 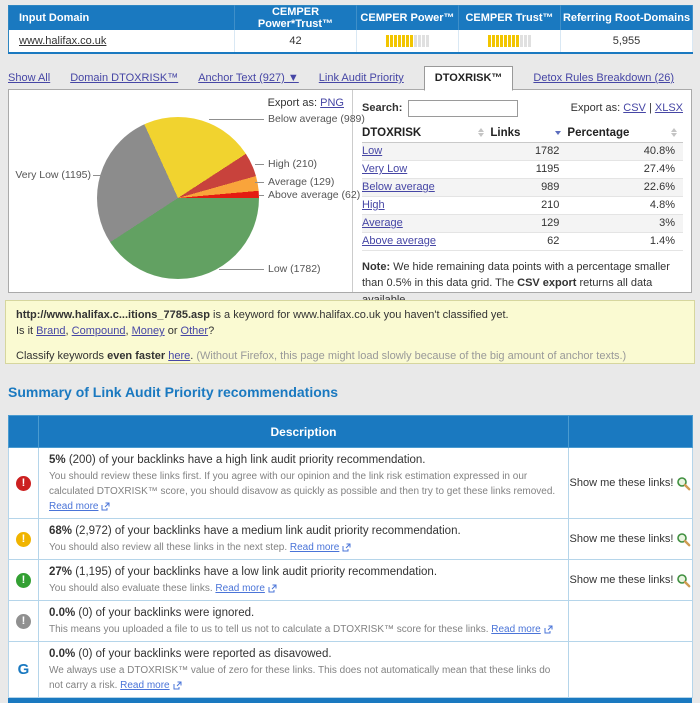 What do you see at coordinates (407, 41) in the screenshot?
I see `power-rating-bar` at bounding box center [407, 41].